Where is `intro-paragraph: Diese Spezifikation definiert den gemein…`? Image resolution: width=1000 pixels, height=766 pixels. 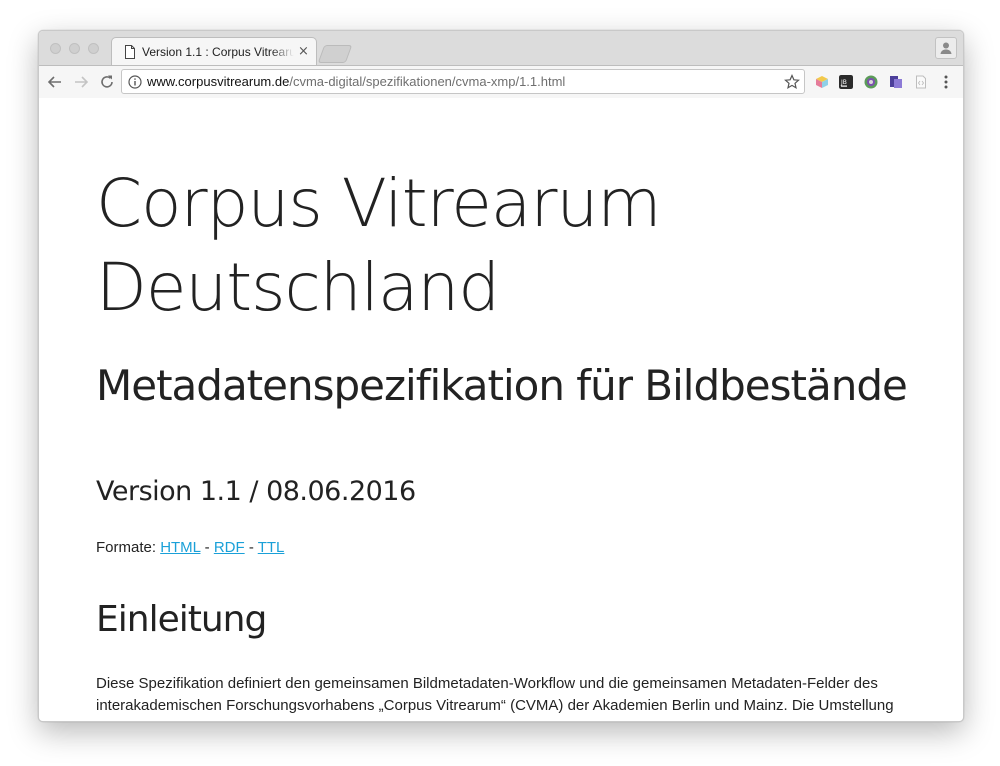 intro-paragraph: Diese Spezifikation definiert den gemein… is located at coordinates (495, 694).